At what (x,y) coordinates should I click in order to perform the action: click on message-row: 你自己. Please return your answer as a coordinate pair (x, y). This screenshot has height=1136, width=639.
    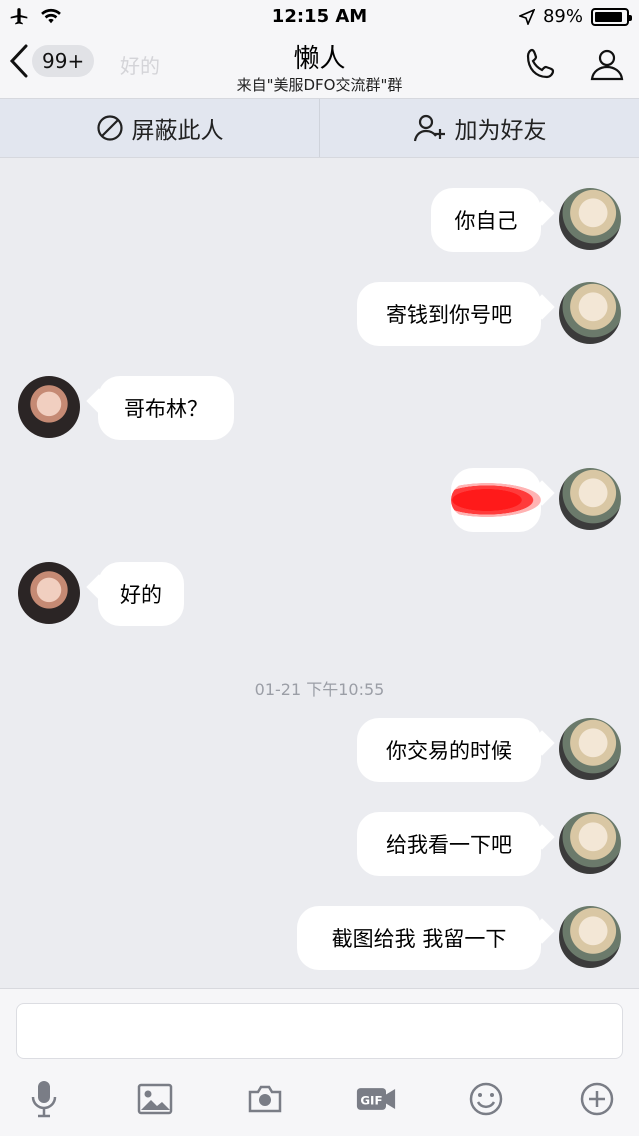
    Looking at the image, I should click on (319, 223).